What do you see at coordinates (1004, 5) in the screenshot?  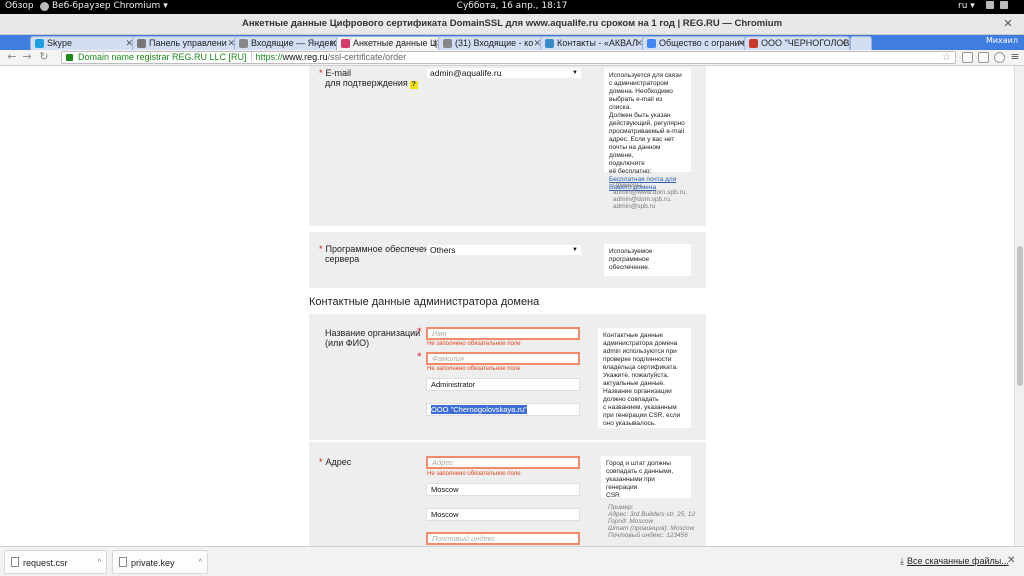 I see `power-icon` at bounding box center [1004, 5].